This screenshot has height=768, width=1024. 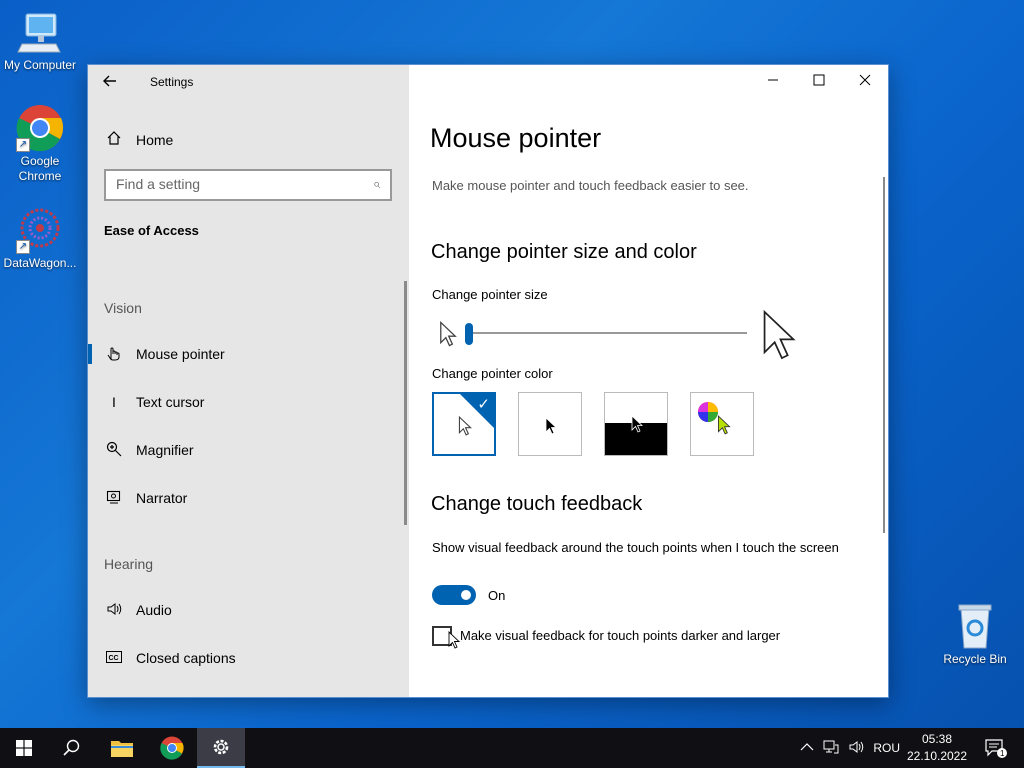 What do you see at coordinates (807, 748) in the screenshot?
I see `chevron-up-icon` at bounding box center [807, 748].